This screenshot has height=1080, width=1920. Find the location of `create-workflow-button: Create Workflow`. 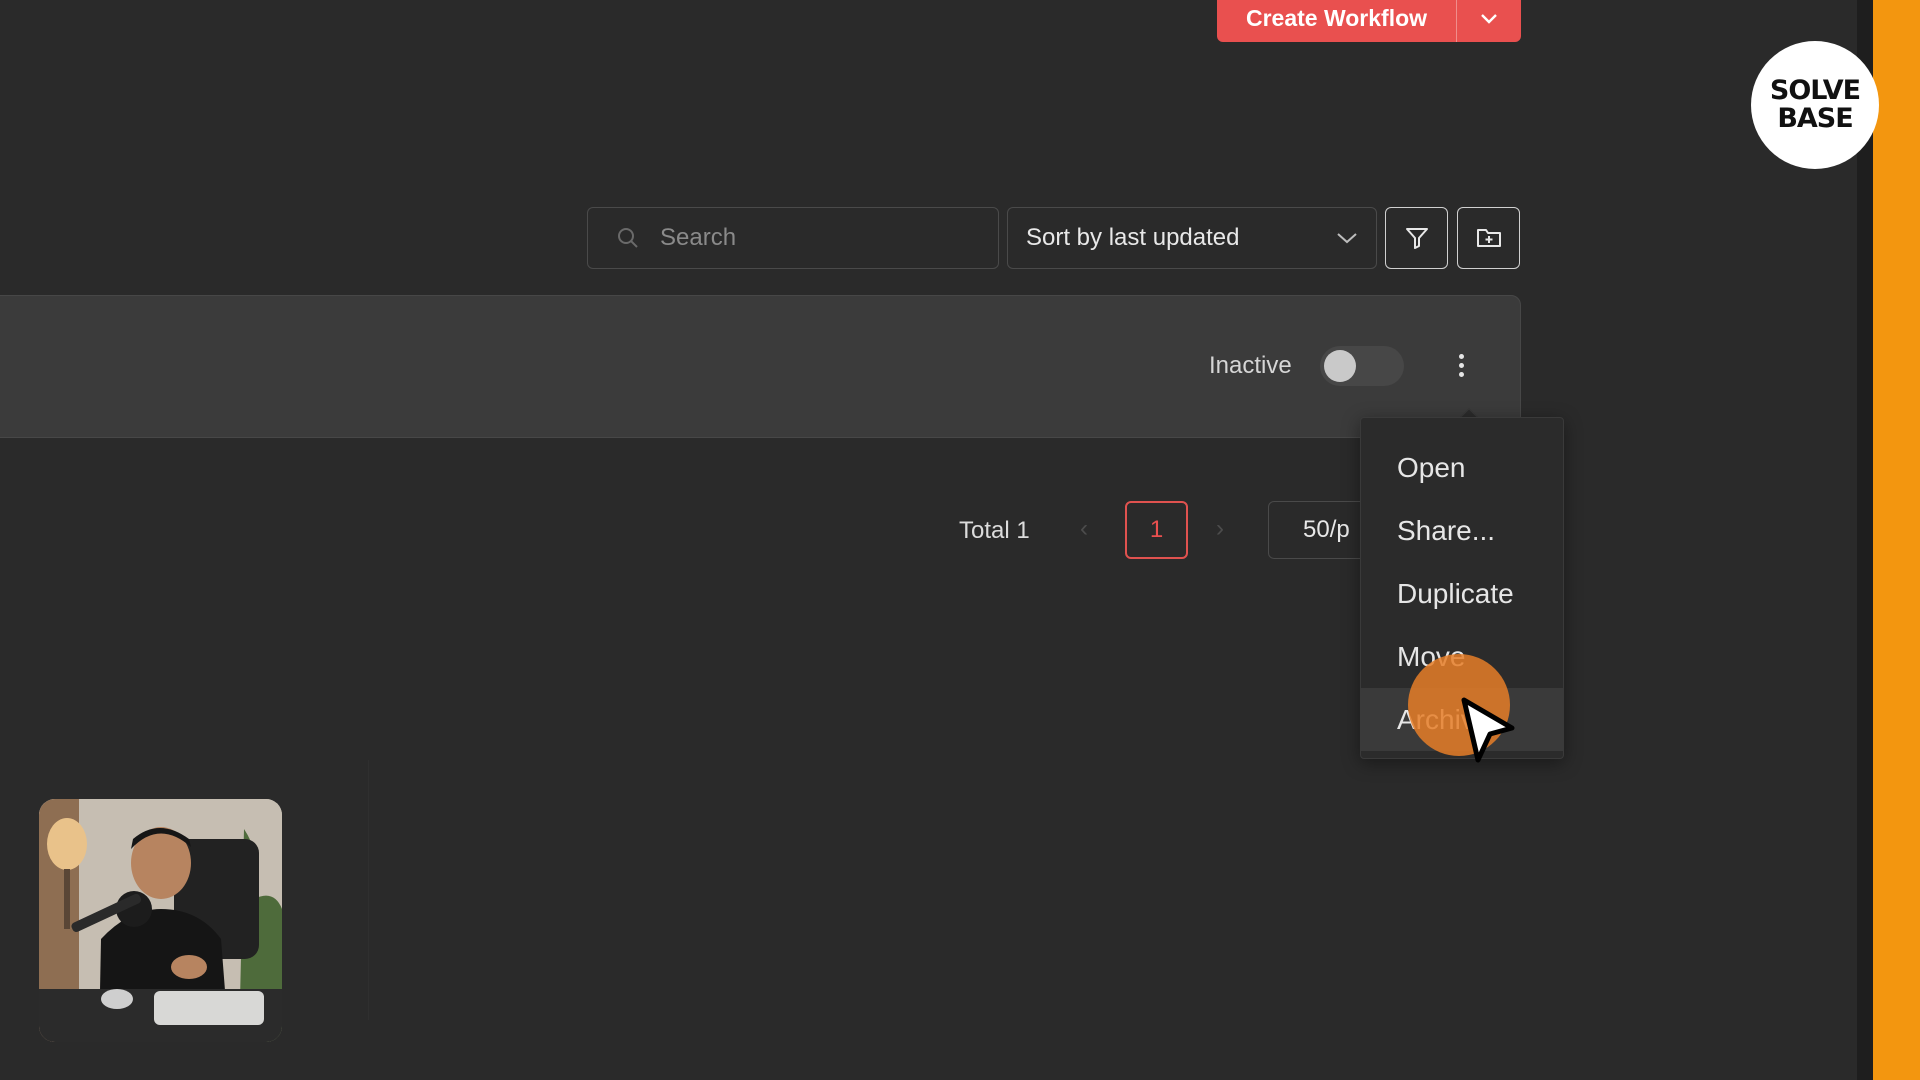

create-workflow-button: Create Workflow is located at coordinates (1336, 21).